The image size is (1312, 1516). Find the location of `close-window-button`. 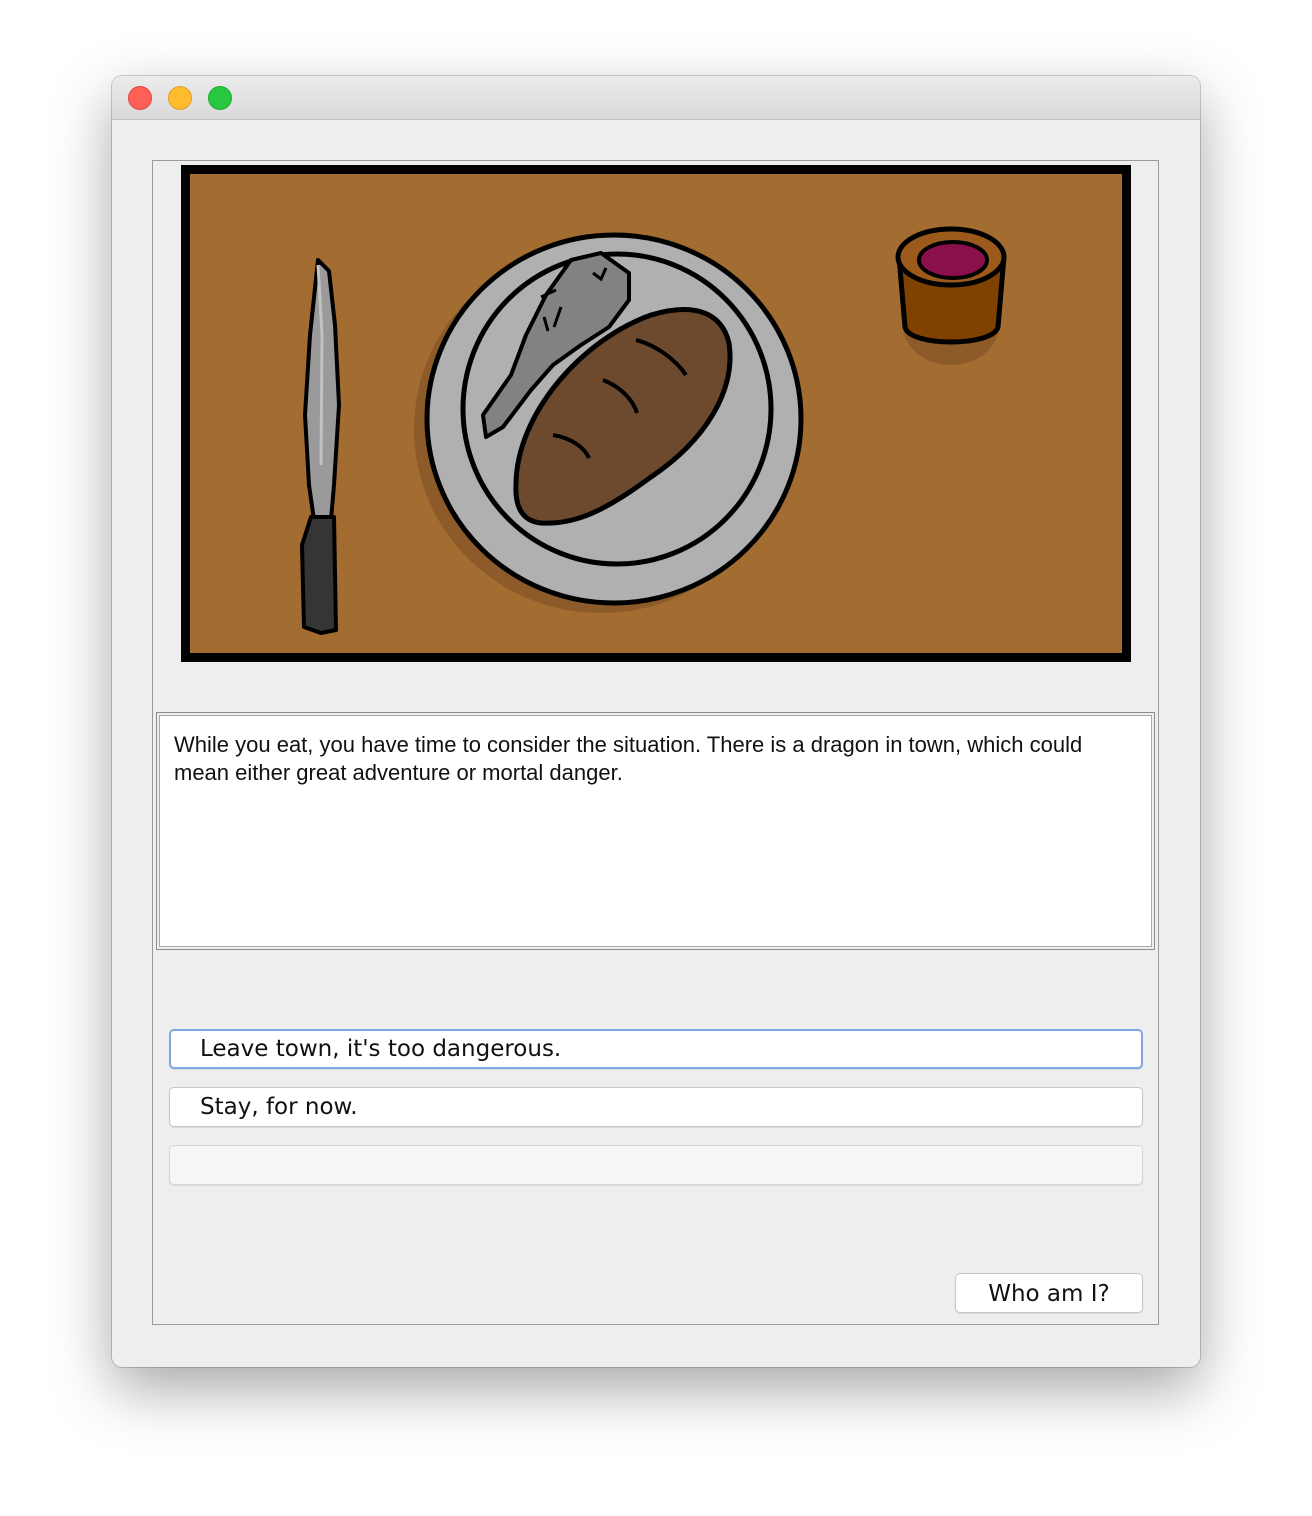

close-window-button is located at coordinates (140, 98).